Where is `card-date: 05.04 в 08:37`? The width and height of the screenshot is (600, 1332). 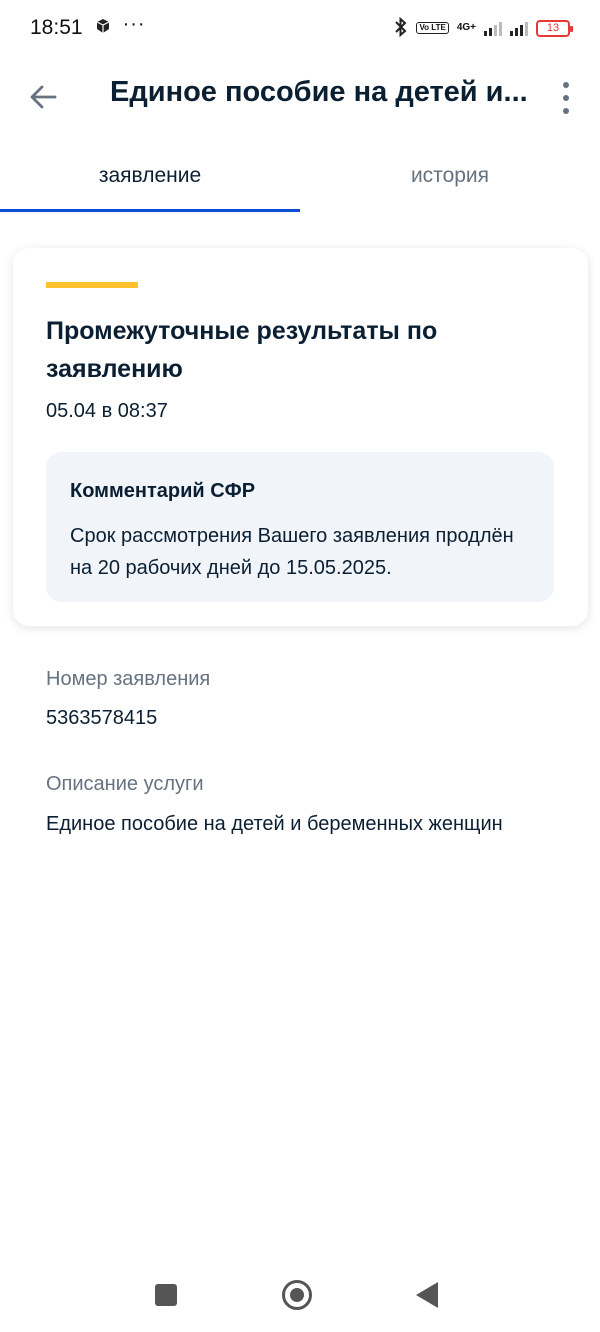
card-date: 05.04 в 08:37 is located at coordinates (107, 411).